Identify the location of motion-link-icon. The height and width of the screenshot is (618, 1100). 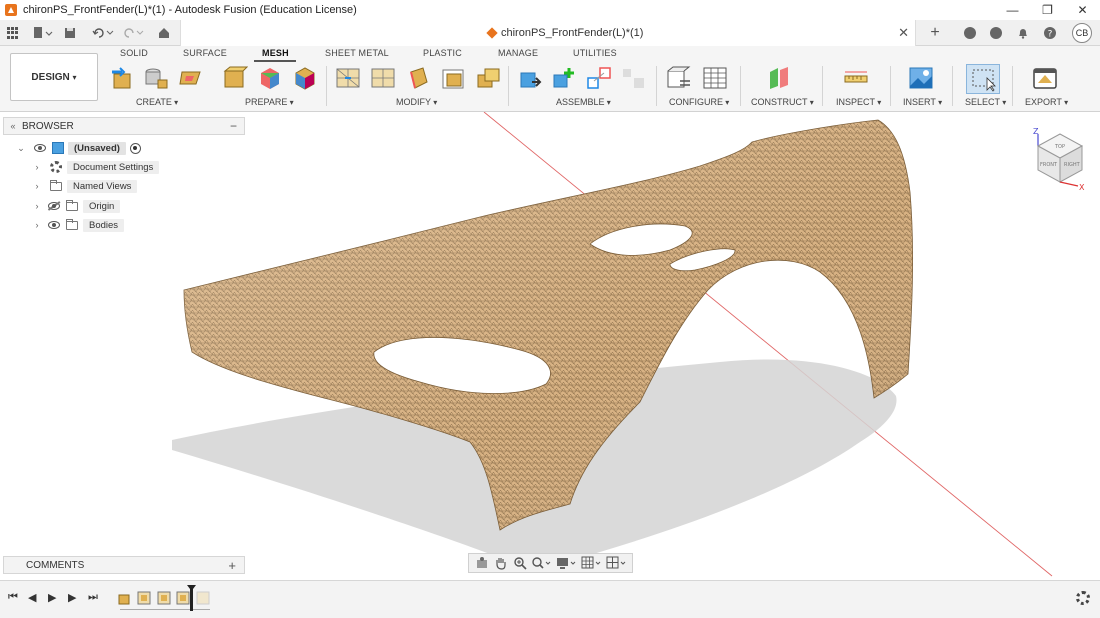
(633, 78).